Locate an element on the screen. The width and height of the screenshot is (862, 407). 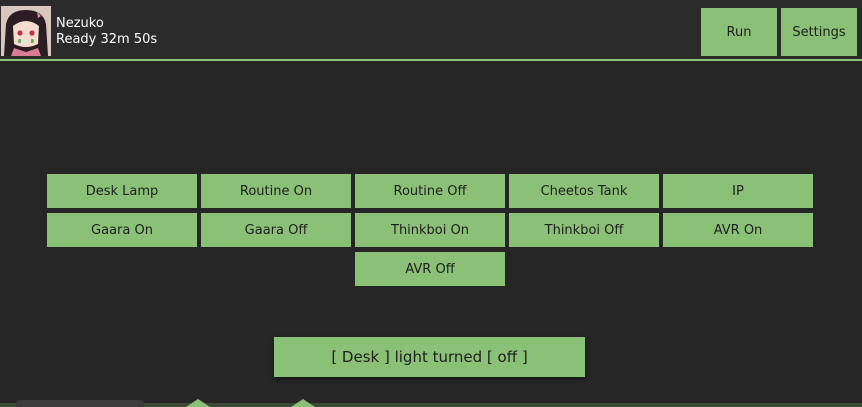
run-button: Run is located at coordinates (739, 32).